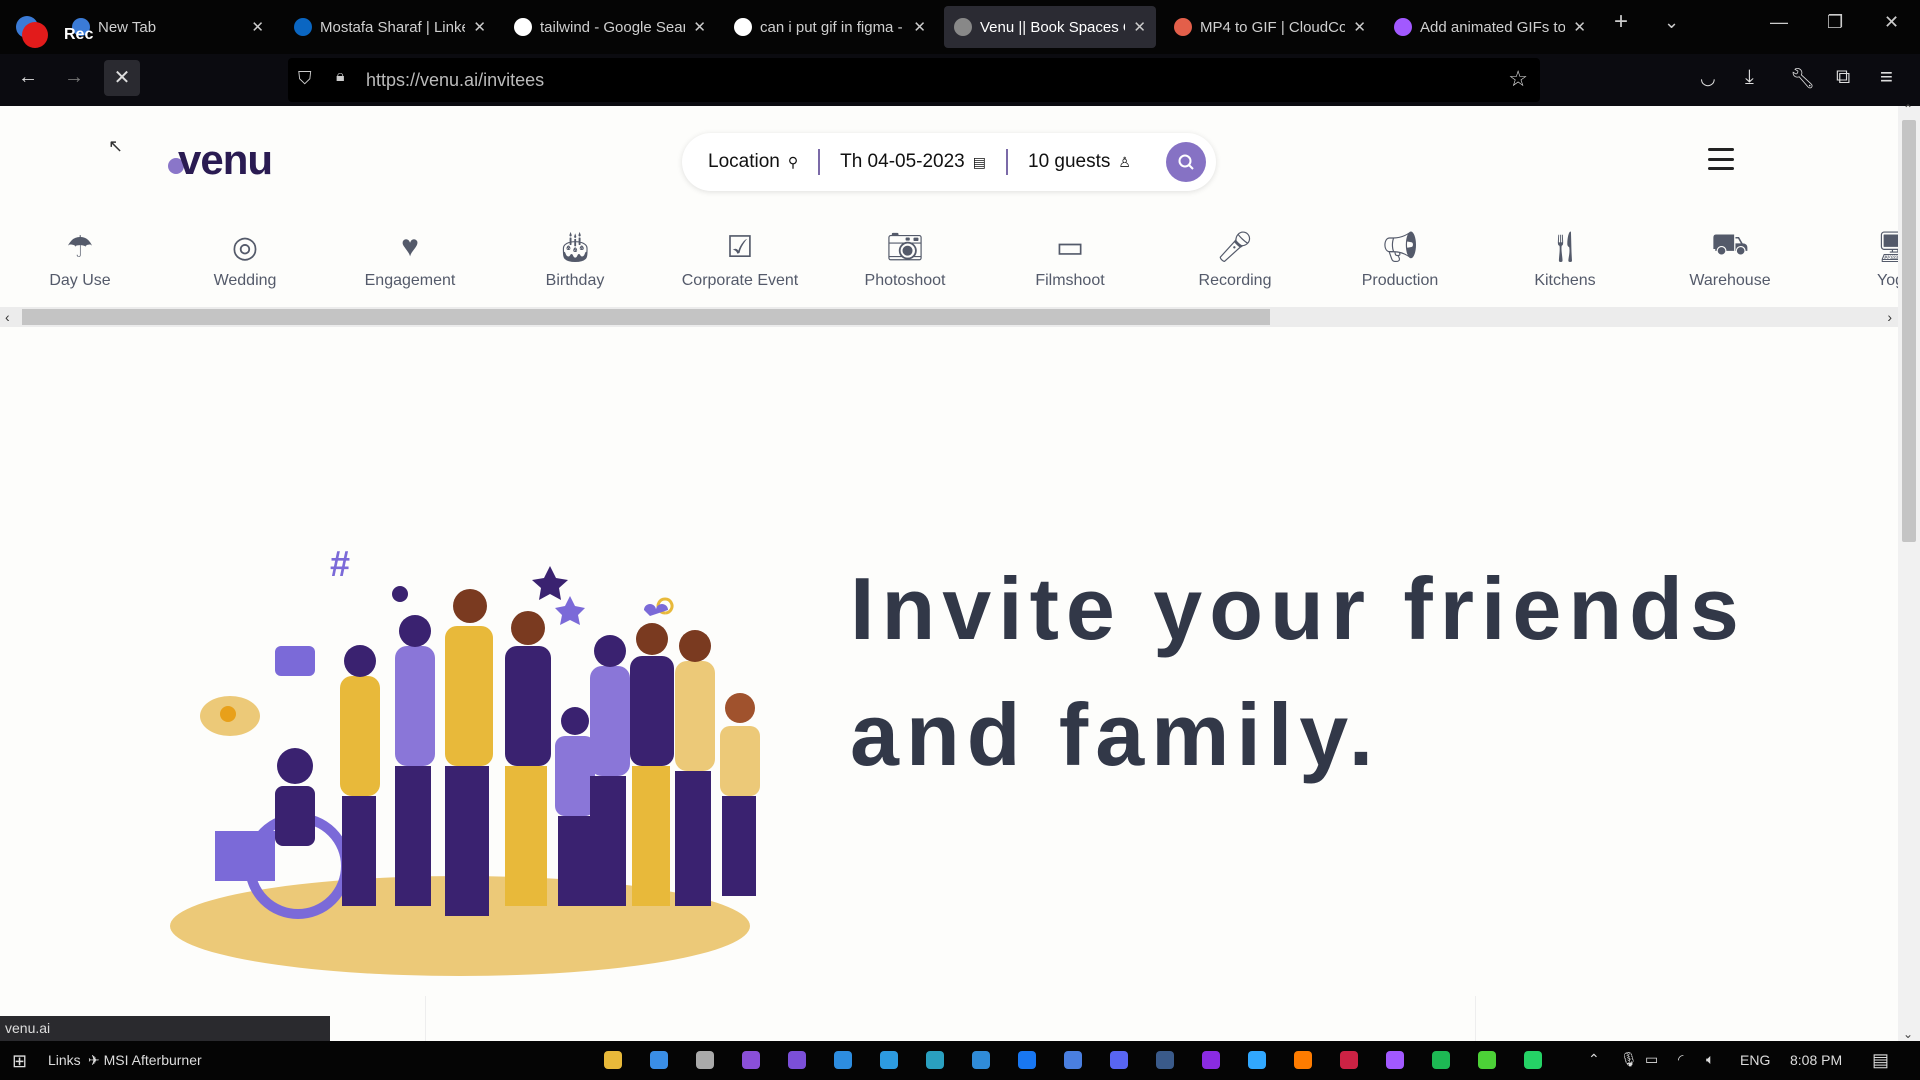 The width and height of the screenshot is (1920, 1080). I want to click on page-scrollbar: ⌃ ⌄, so click(1909, 571).